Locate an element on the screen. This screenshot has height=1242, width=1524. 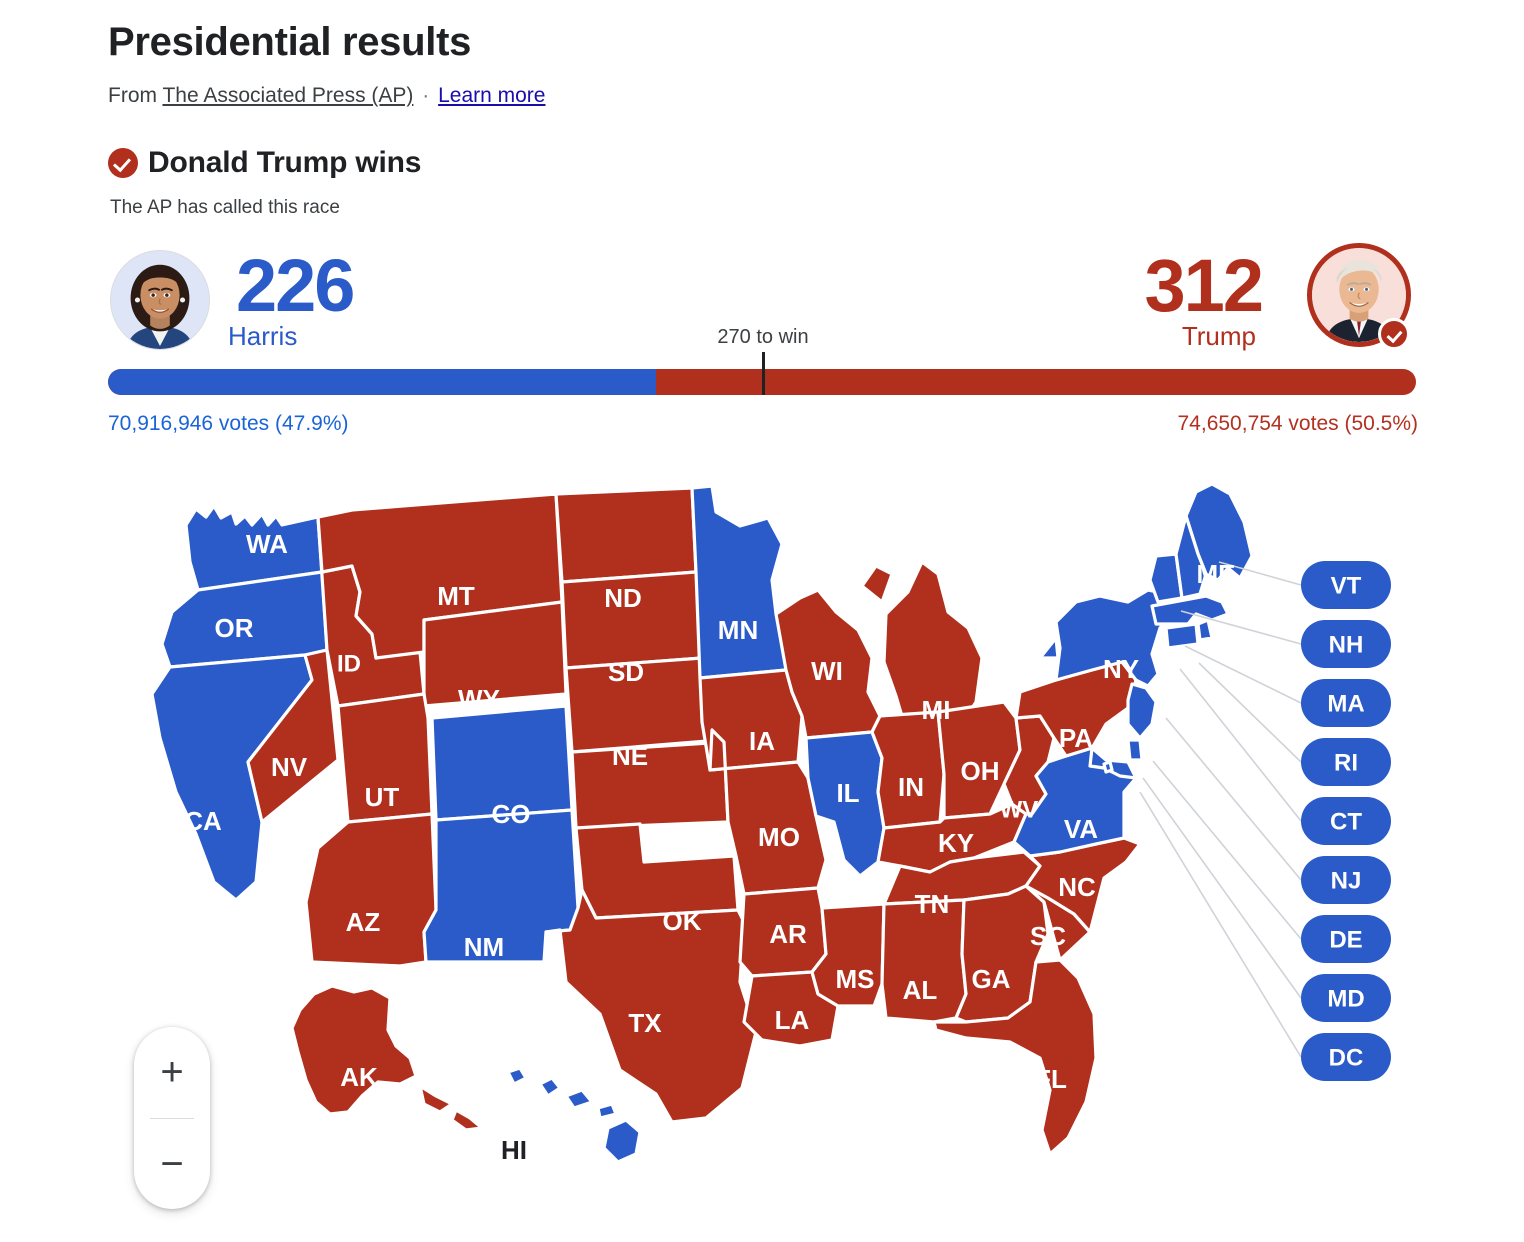
callout-pill-label-ma: MA is located at coordinates (1345, 704).